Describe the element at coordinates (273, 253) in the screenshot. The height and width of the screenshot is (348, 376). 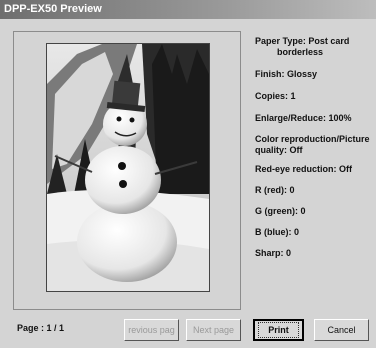
I see `sharp-info: Sharp: 0` at that location.